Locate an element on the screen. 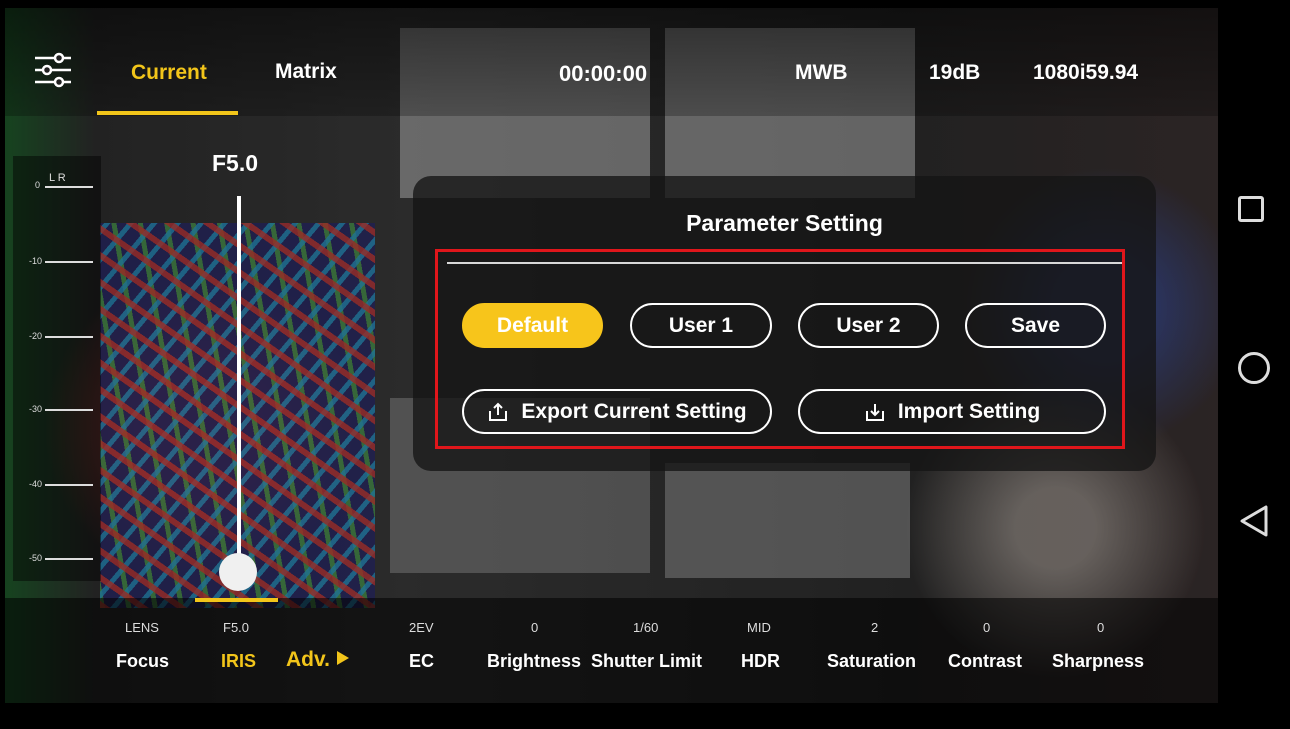  settings-sliders-icon is located at coordinates (53, 70).